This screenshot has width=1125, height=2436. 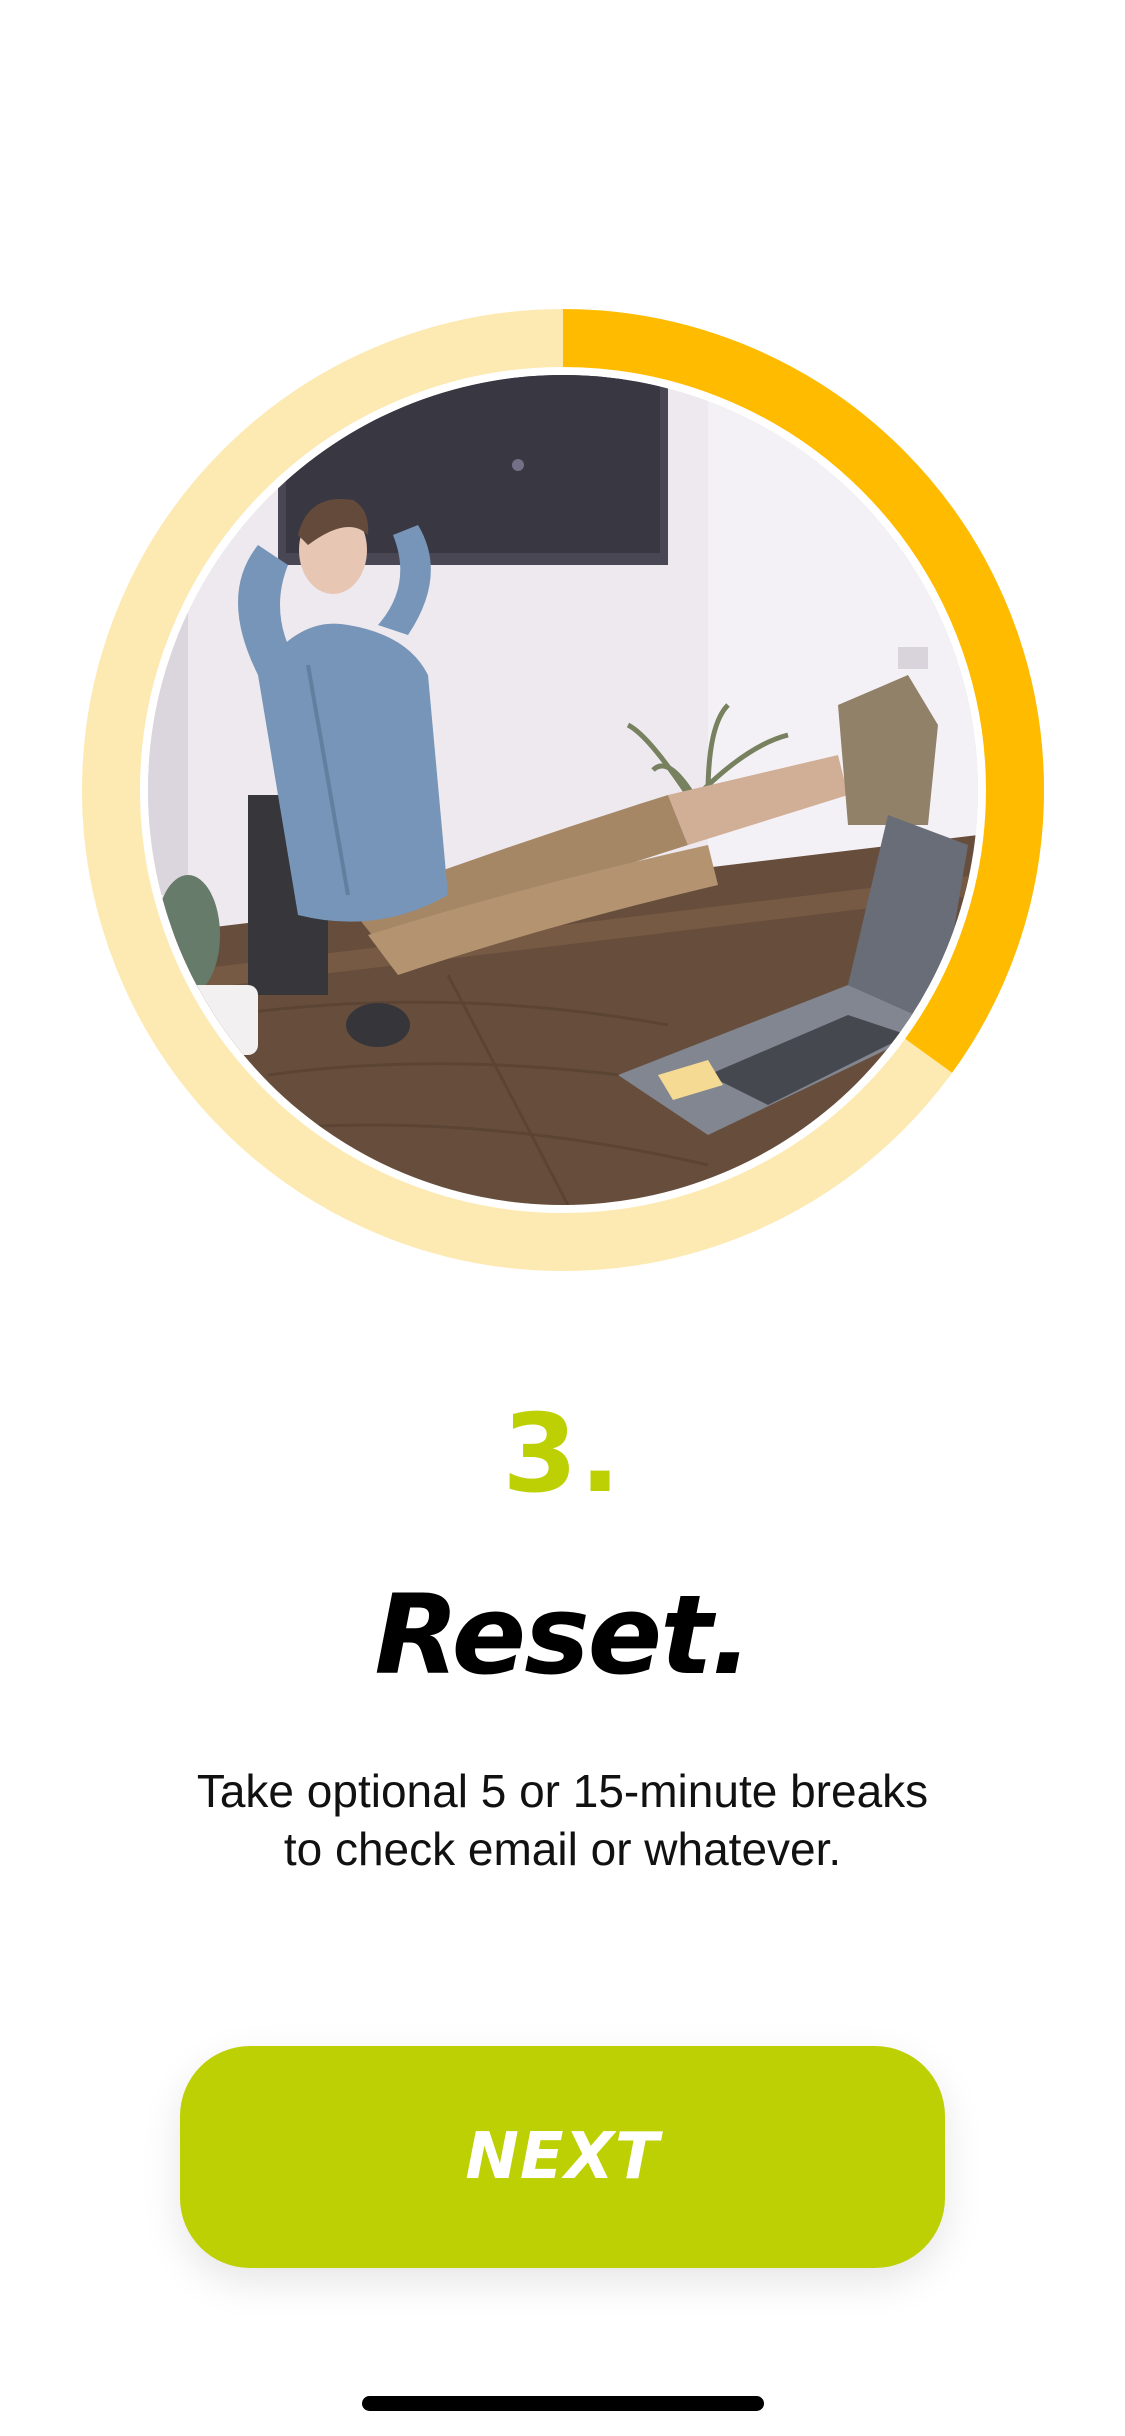 What do you see at coordinates (563, 2403) in the screenshot?
I see `home-indicator` at bounding box center [563, 2403].